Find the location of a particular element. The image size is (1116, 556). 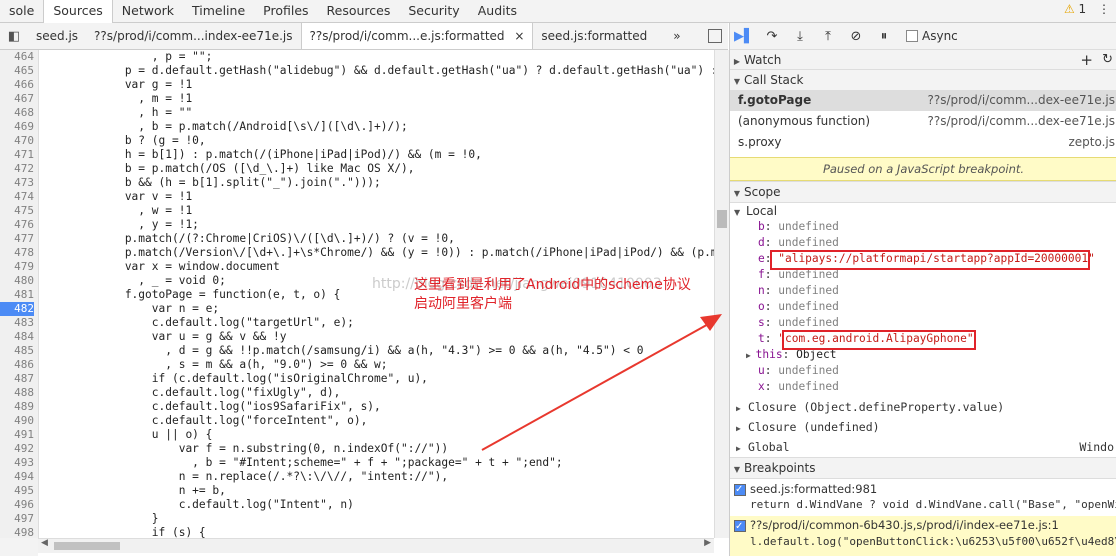

tab-timeline: Timeline is located at coordinates (218, 11).